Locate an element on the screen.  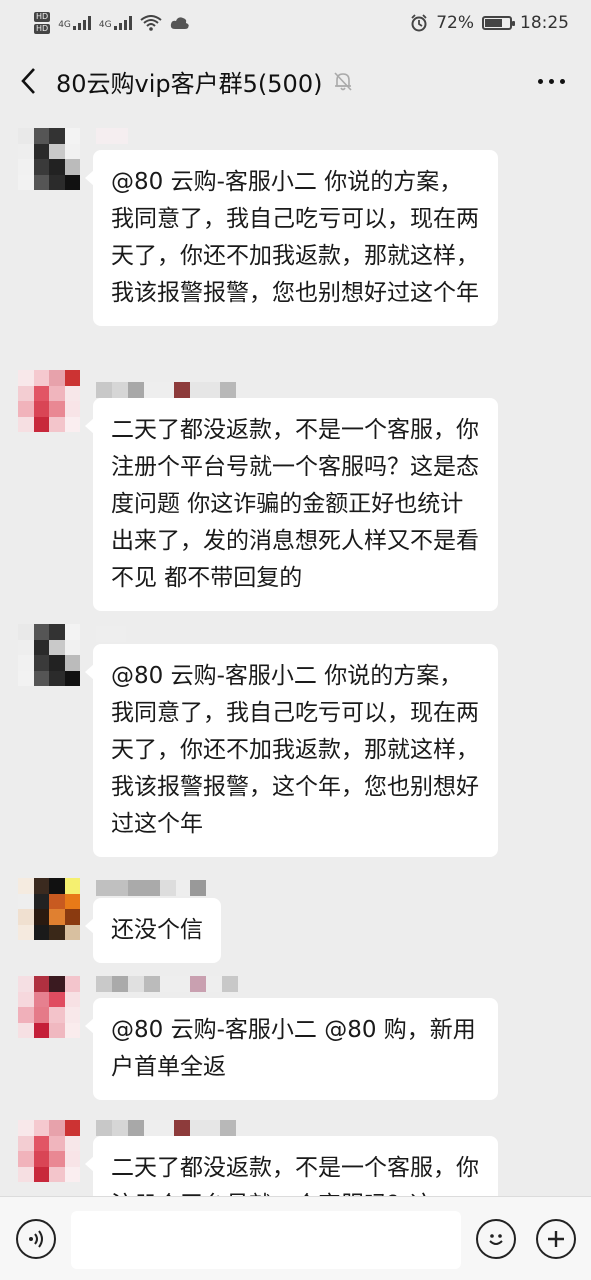
battery-icon is located at coordinates (498, 23).